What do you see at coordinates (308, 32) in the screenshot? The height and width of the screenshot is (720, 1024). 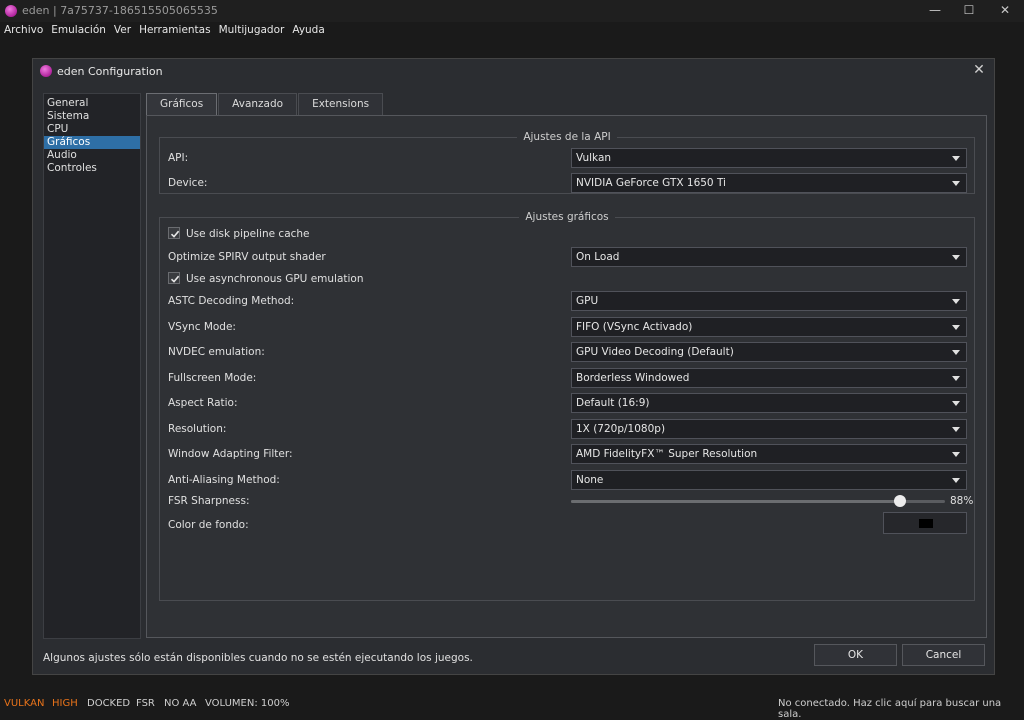 I see `menu-ayuda: Ayuda` at bounding box center [308, 32].